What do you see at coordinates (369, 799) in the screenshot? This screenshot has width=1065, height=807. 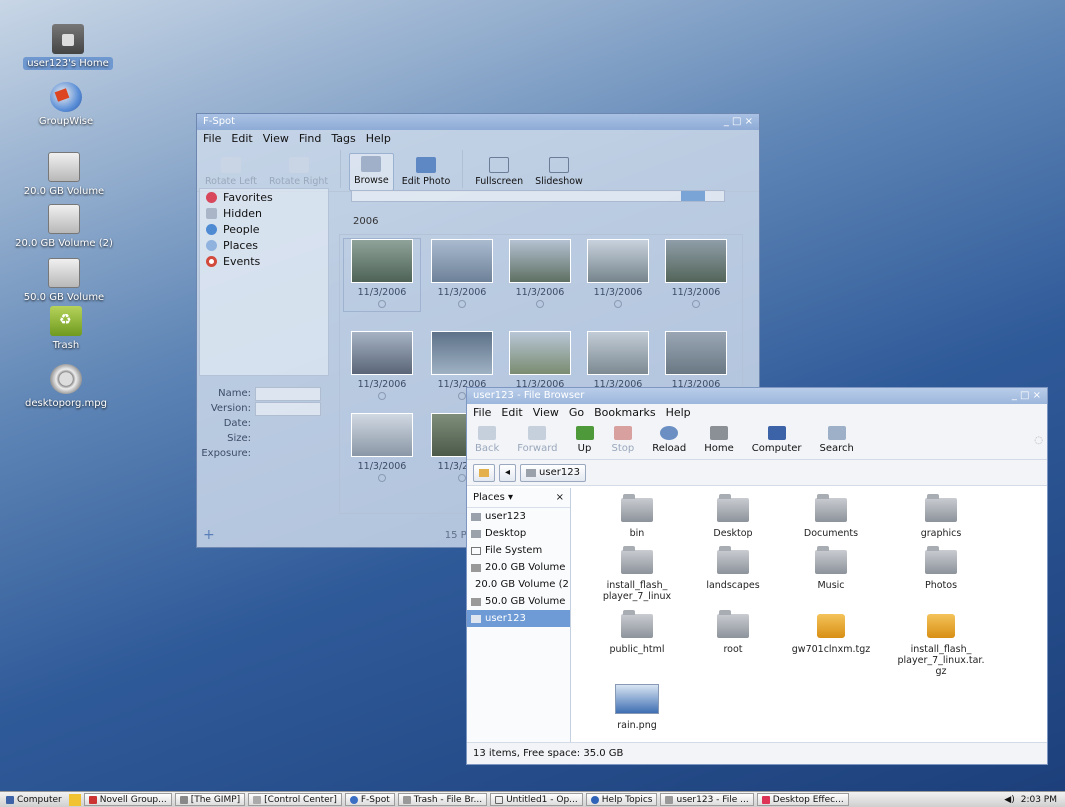 I see `task-button: F-Spot` at bounding box center [369, 799].